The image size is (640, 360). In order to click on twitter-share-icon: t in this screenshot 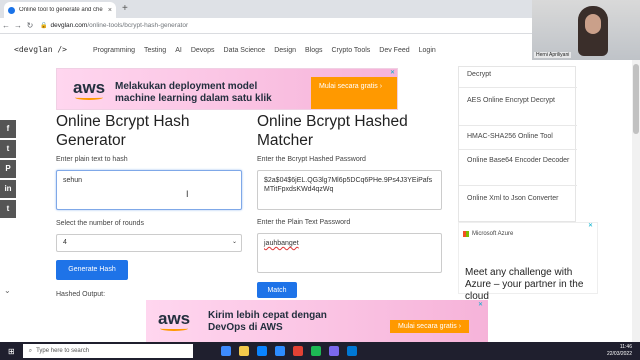, I will do `click(8, 149)`.